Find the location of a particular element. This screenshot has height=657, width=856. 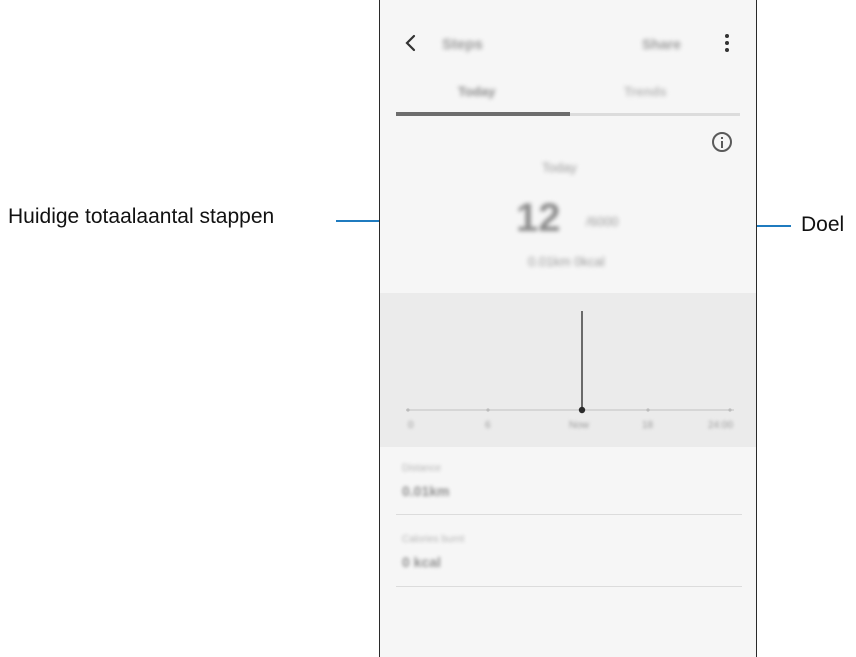

step-count: 12 is located at coordinates (538, 218).